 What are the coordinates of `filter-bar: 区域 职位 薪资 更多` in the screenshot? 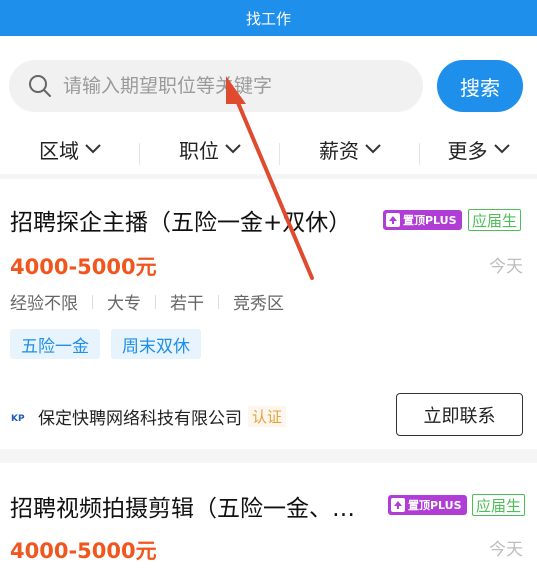 It's located at (268, 149).